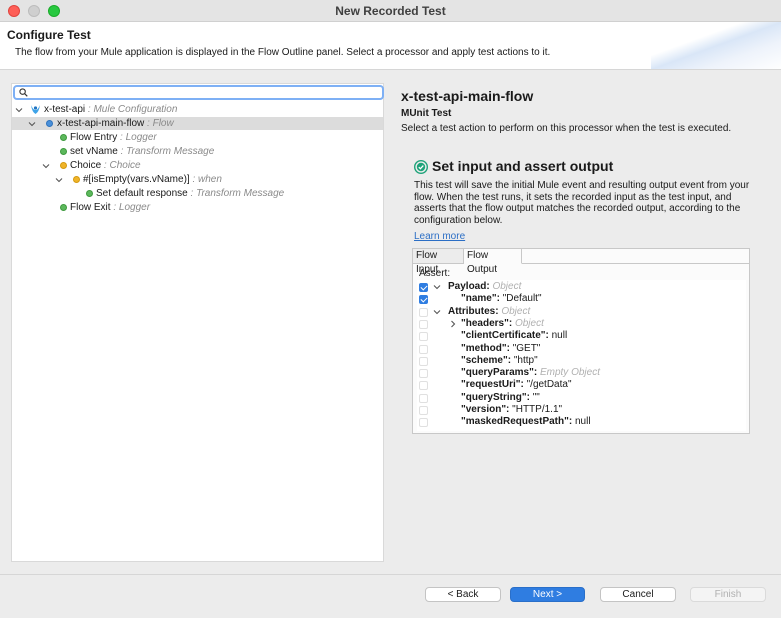 This screenshot has height=618, width=781. What do you see at coordinates (197, 207) in the screenshot?
I see `tree-item-flow-exit: Flow Exit : Logger` at bounding box center [197, 207].